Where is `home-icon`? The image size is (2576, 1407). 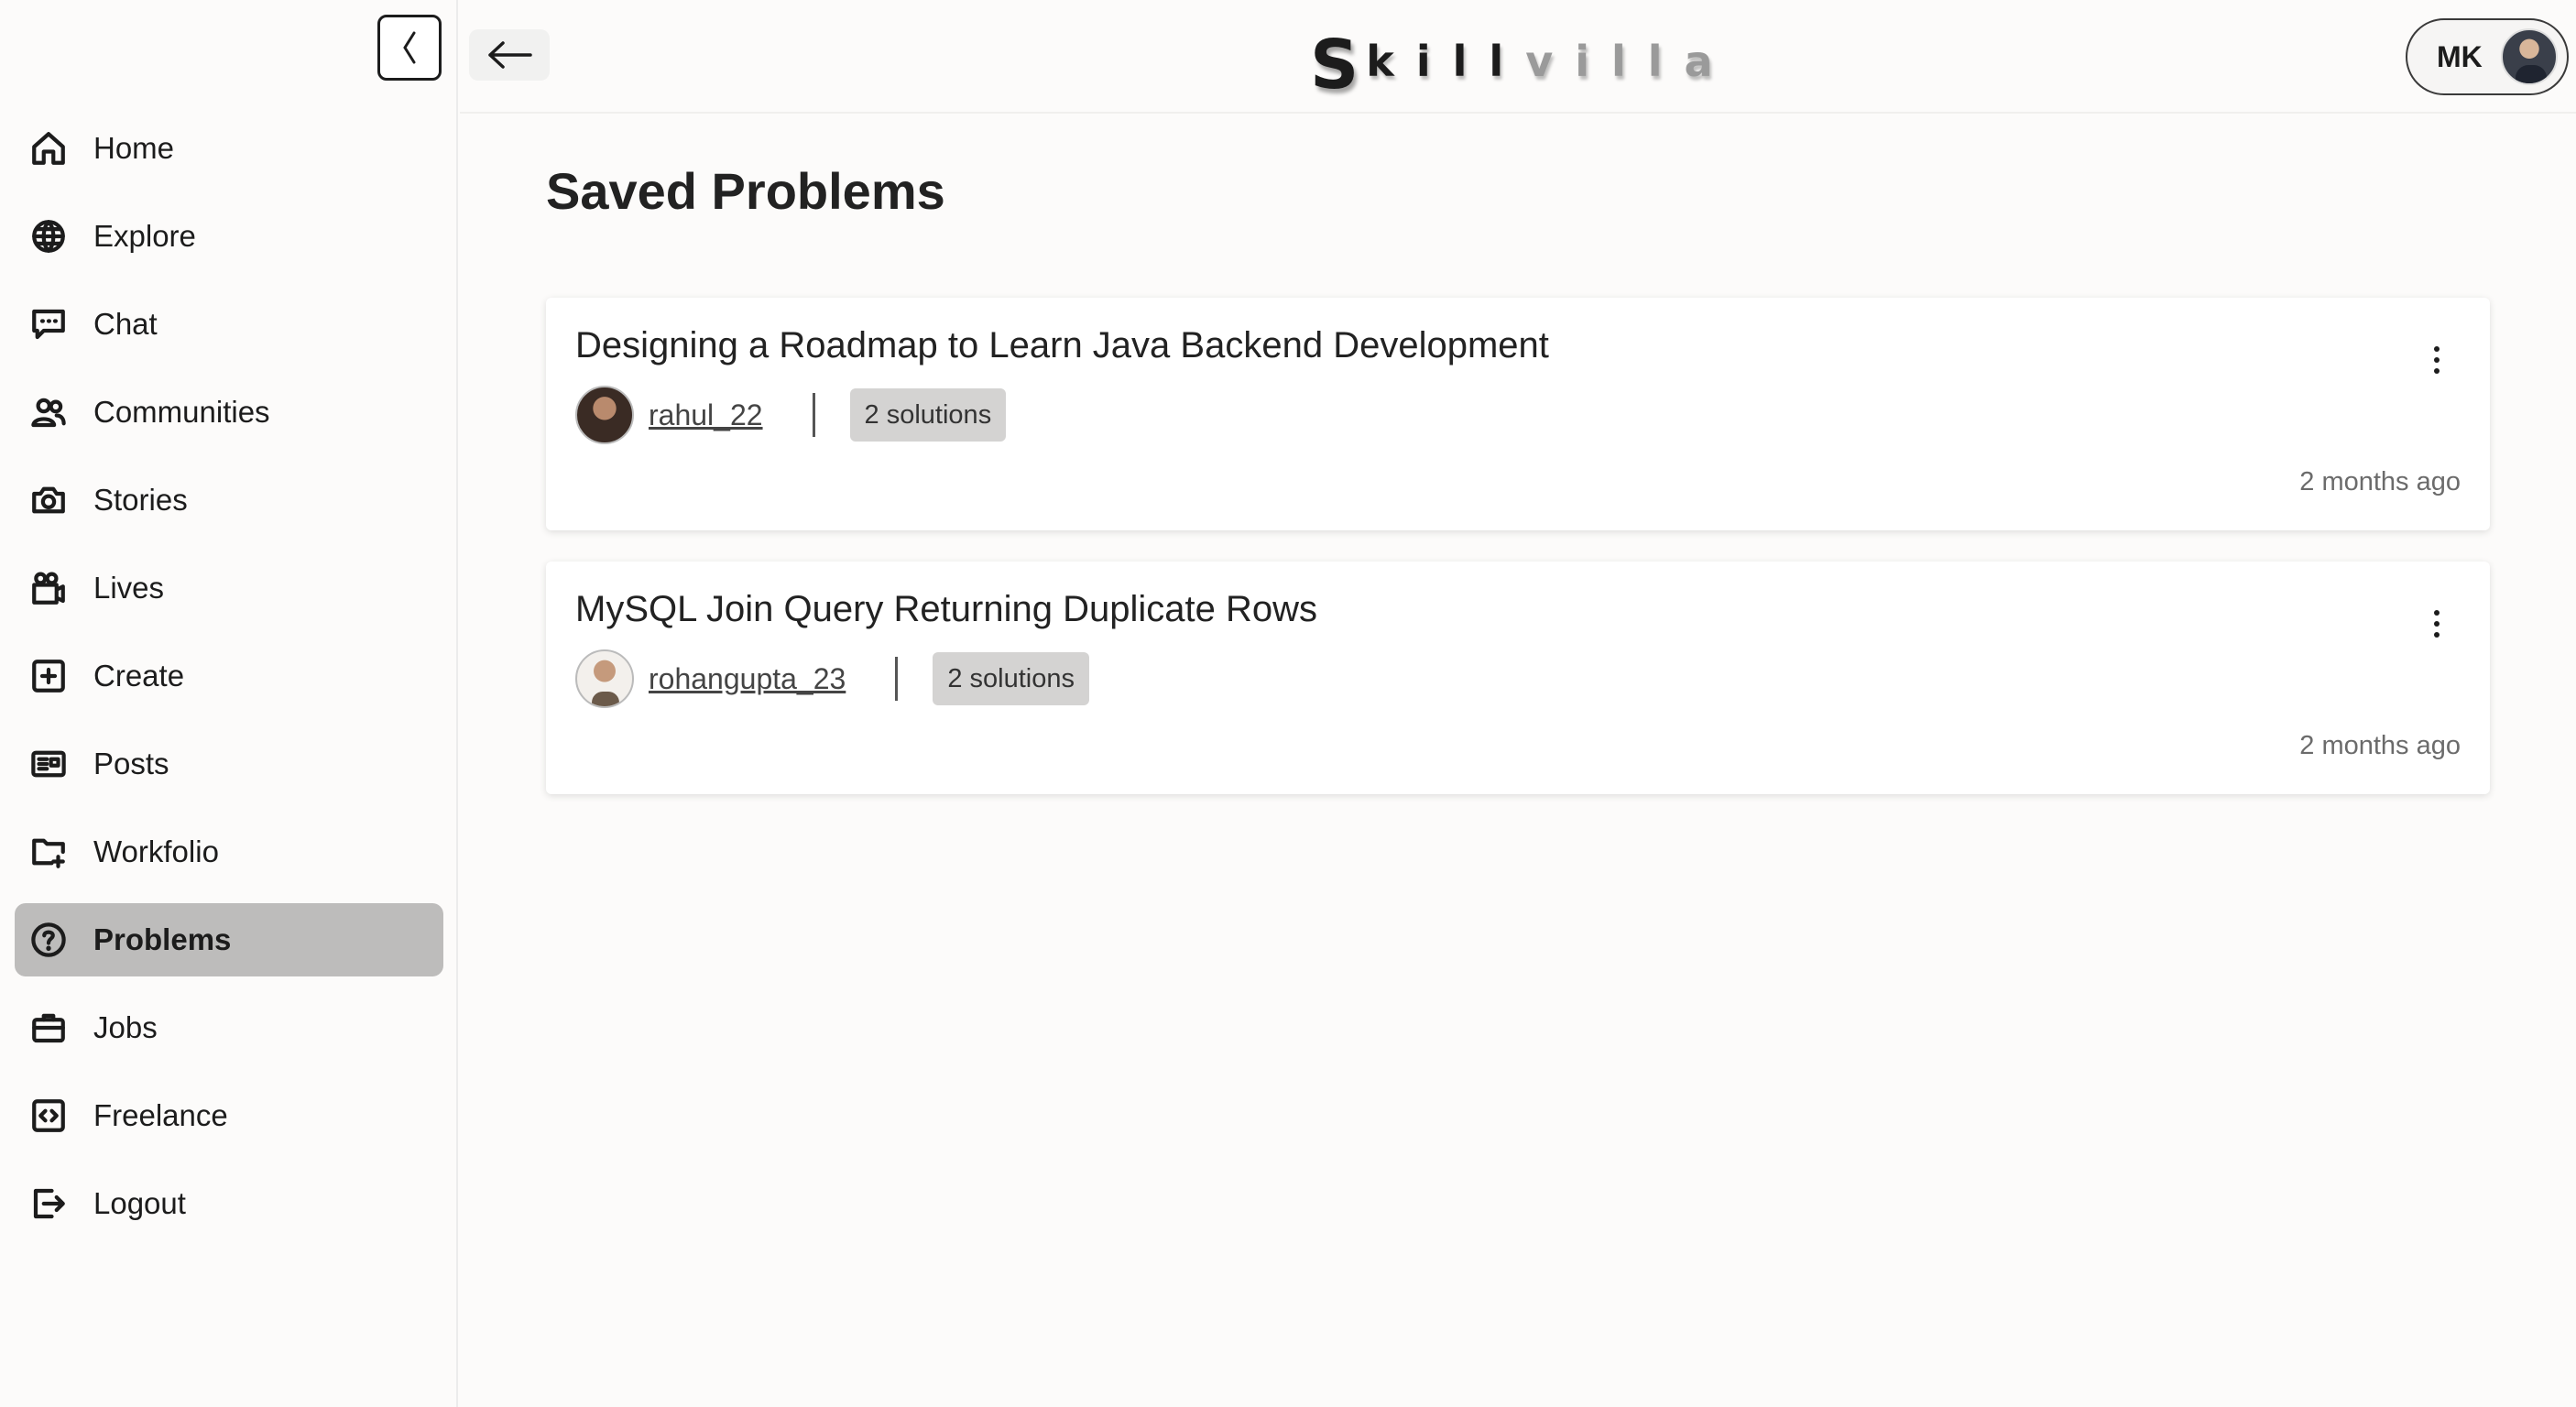 home-icon is located at coordinates (49, 148).